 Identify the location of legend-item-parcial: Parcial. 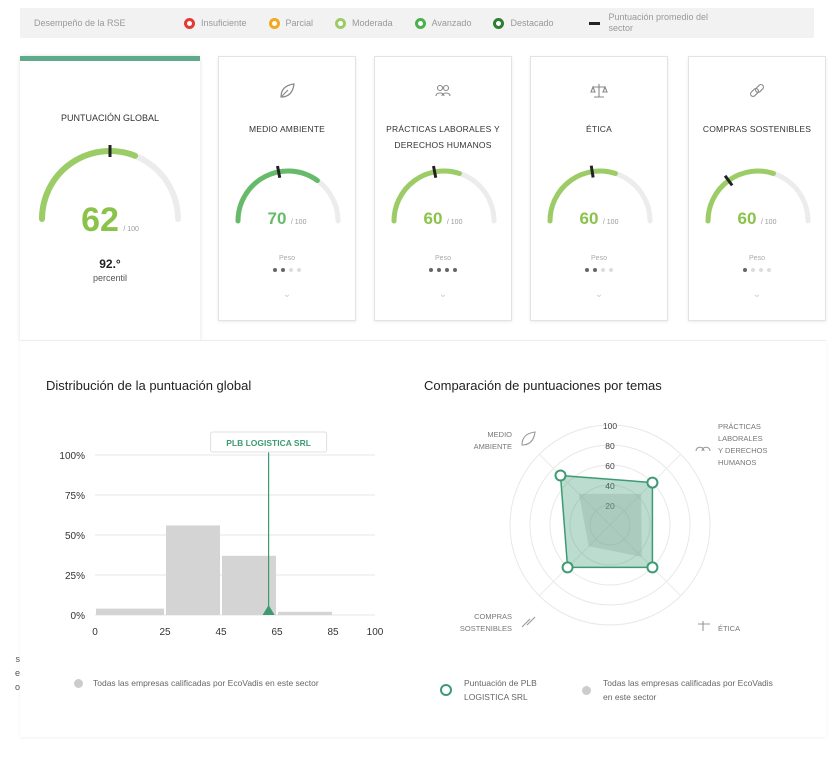
(291, 23).